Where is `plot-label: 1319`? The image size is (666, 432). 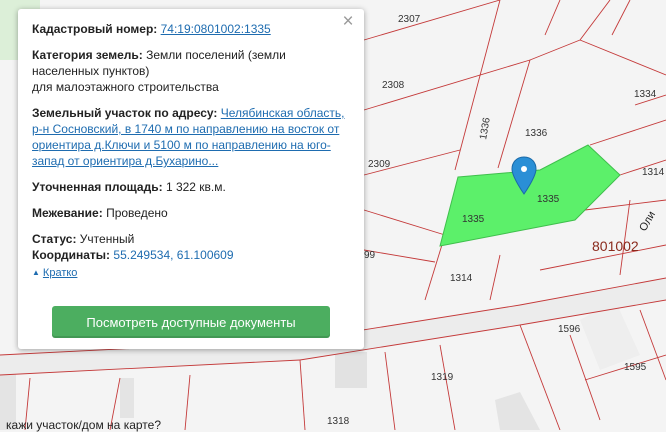
plot-label: 1319 is located at coordinates (442, 377).